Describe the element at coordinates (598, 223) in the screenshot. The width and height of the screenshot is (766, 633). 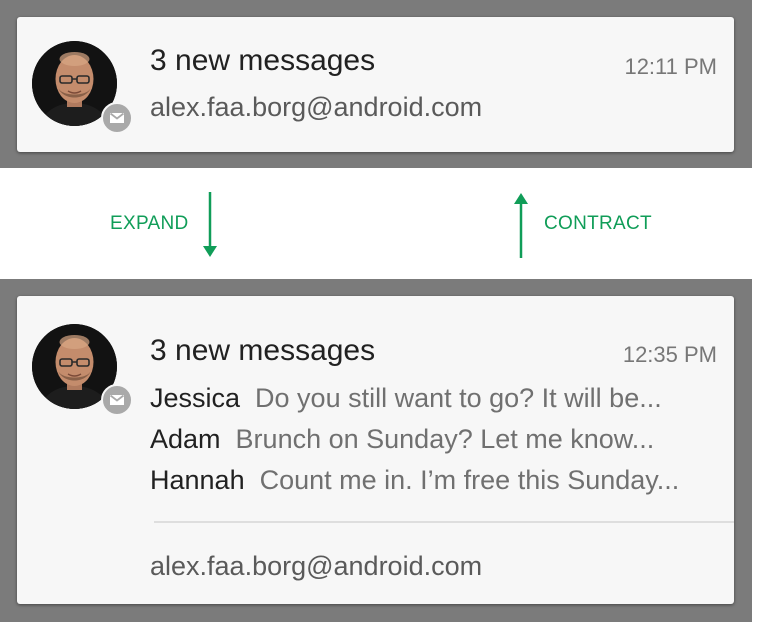
I see `contract-label: CONTRACT` at that location.